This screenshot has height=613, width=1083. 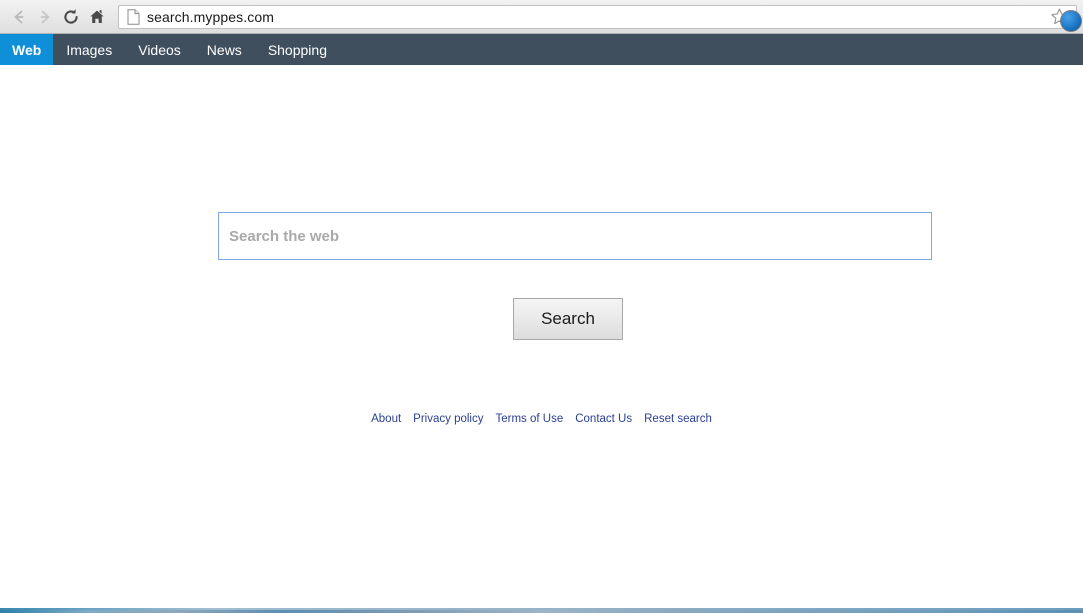 I want to click on url-text: search.myppes.com, so click(x=210, y=16).